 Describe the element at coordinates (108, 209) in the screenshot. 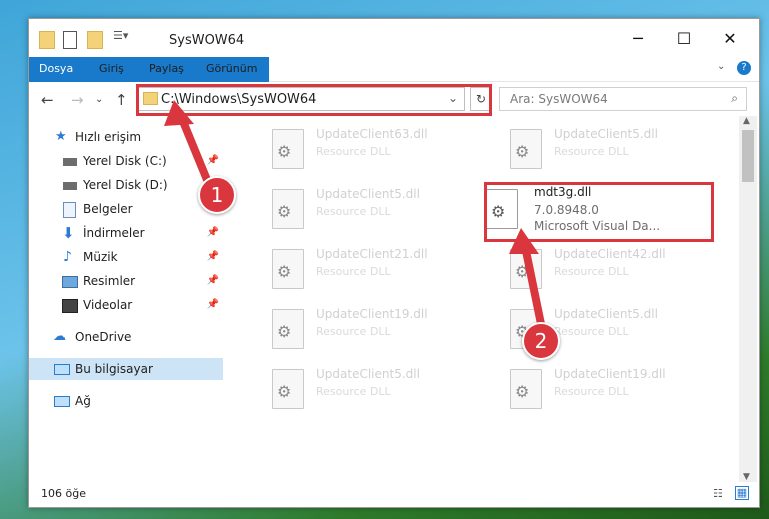

I see `nav-label: Belgeler` at that location.